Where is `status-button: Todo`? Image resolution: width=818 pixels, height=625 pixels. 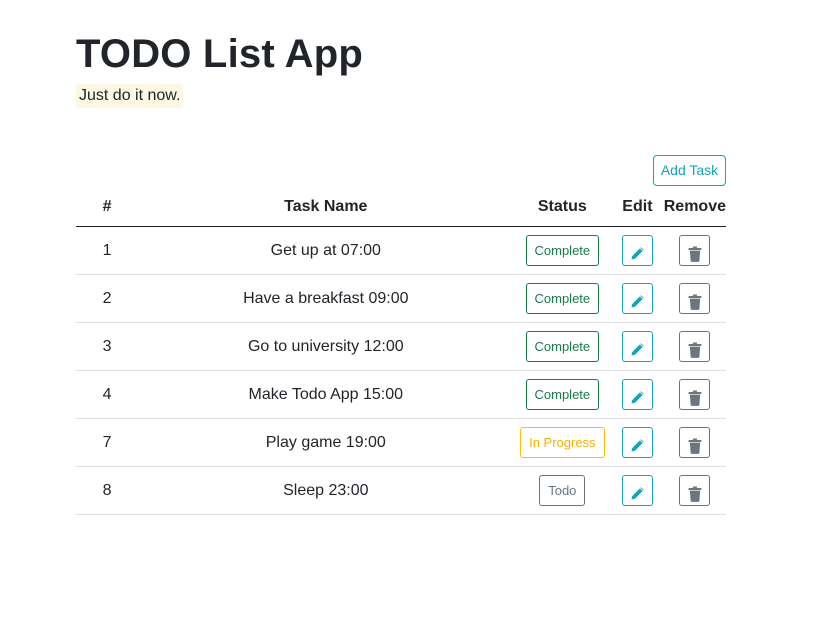
status-button: Todo is located at coordinates (562, 490).